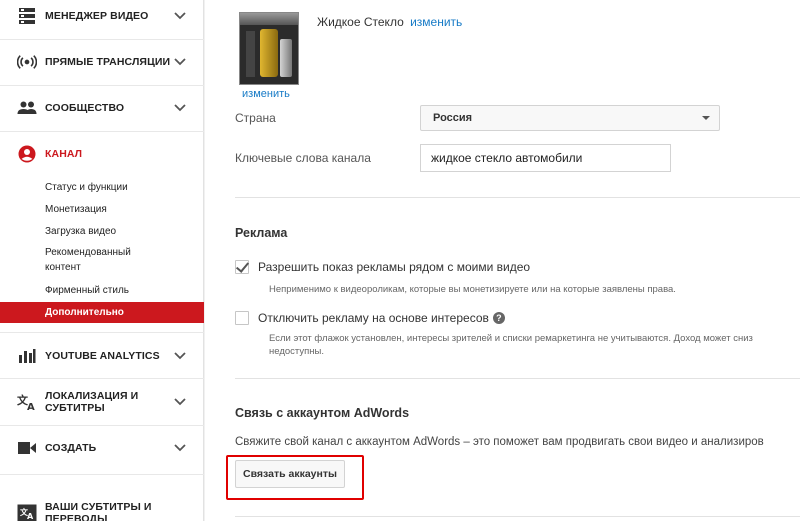  Describe the element at coordinates (64, 154) in the screenshot. I see `nav-label: КАНАЛ` at that location.